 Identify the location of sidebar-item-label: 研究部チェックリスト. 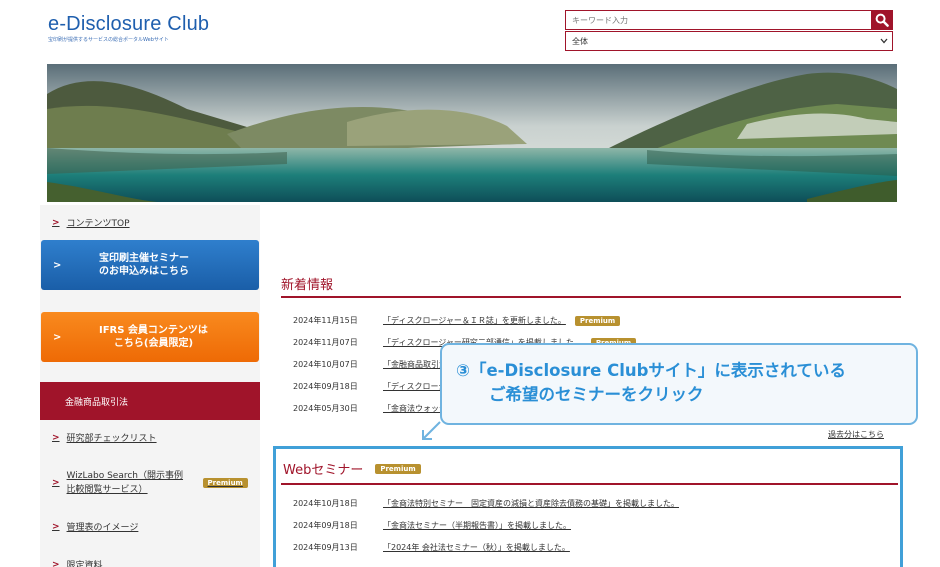
(111, 439).